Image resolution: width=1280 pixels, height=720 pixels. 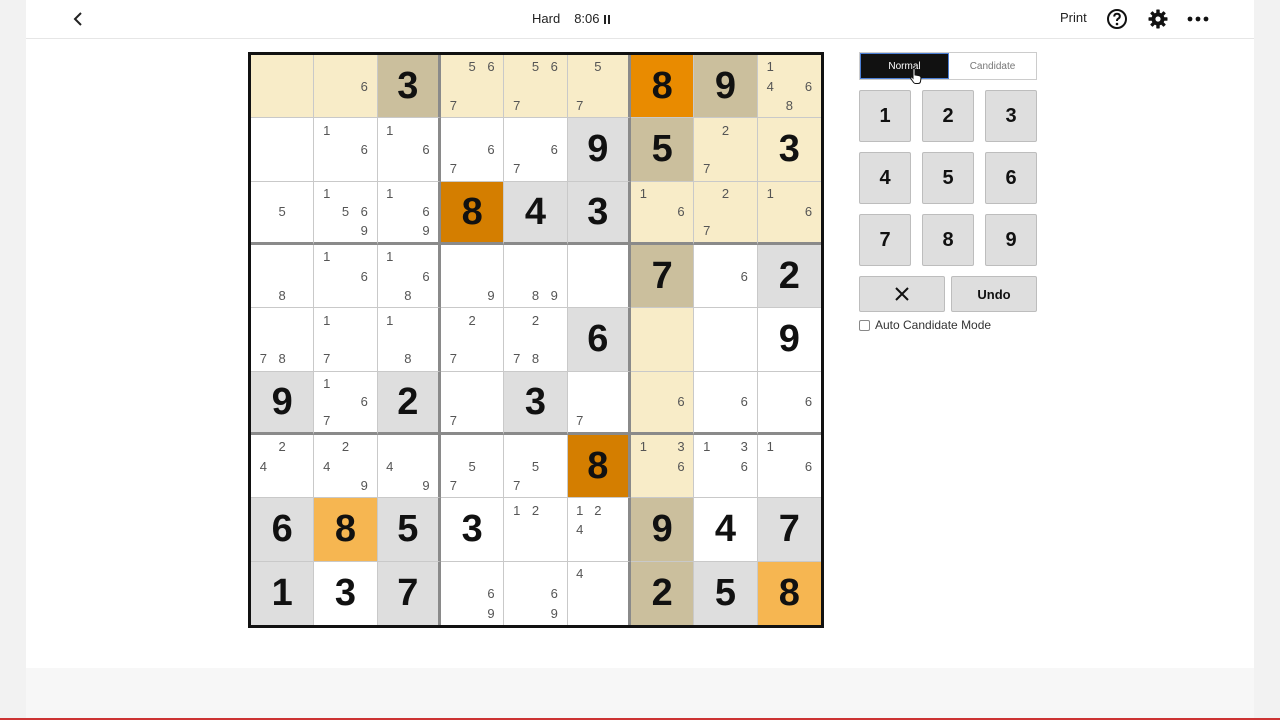 I want to click on sudoku-cell-r4c5: 89, so click(x=536, y=276).